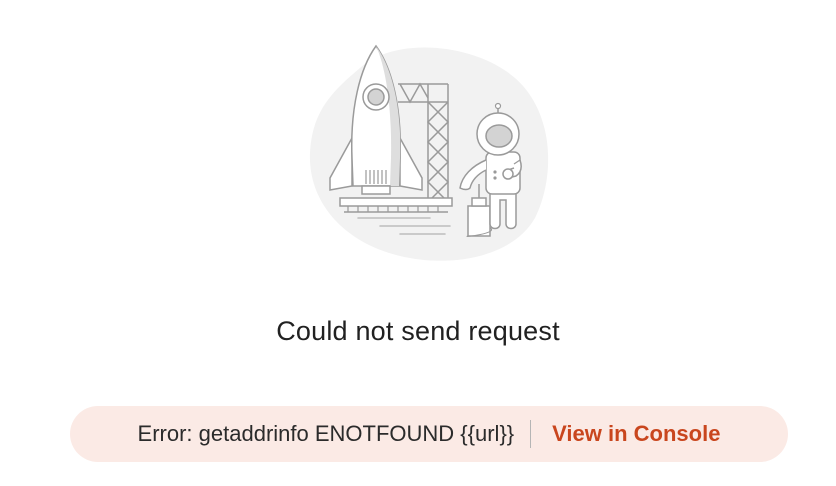  I want to click on rocket-astronaut-illustration, so click(429, 152).